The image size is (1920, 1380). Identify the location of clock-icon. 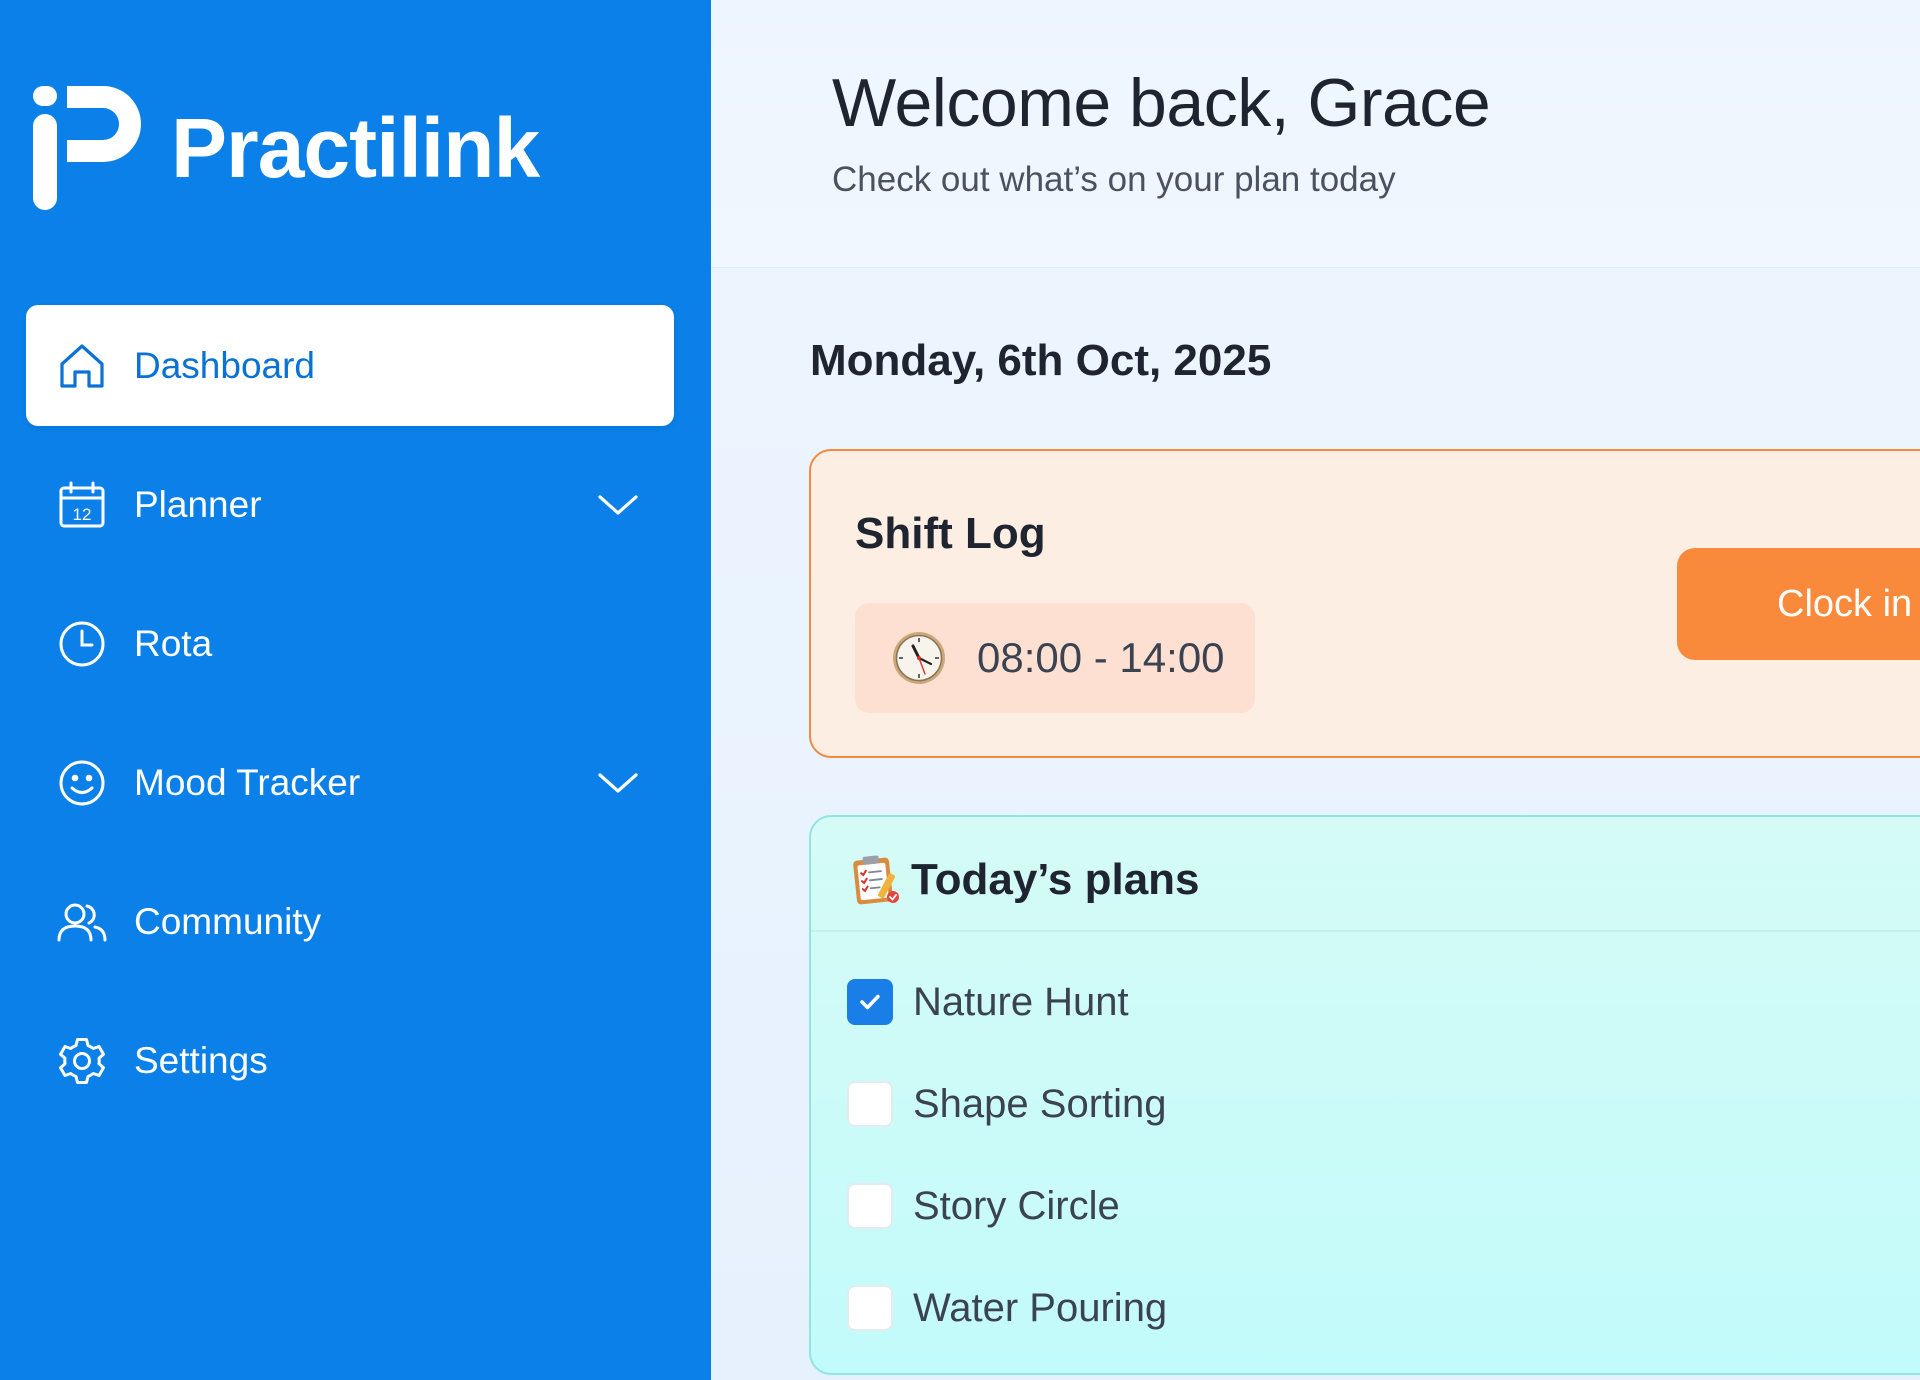
(82, 644).